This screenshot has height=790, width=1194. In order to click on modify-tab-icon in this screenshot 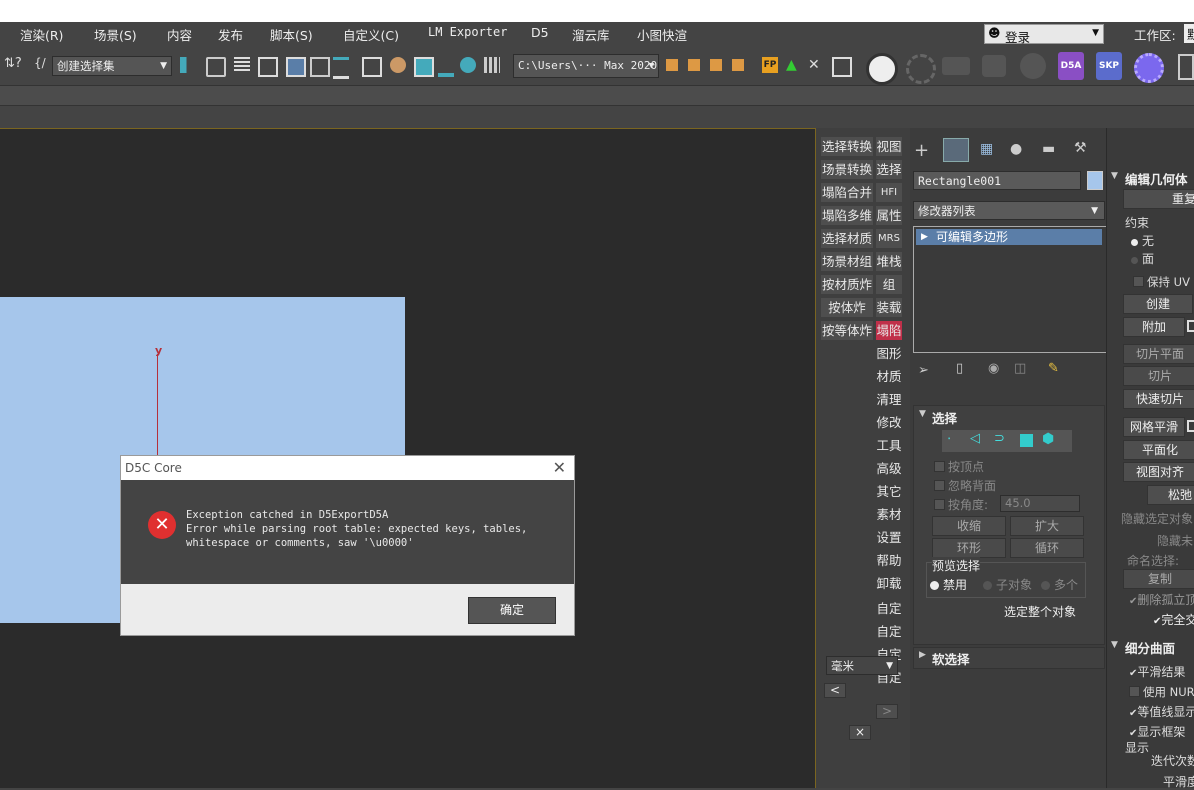, I will do `click(956, 150)`.